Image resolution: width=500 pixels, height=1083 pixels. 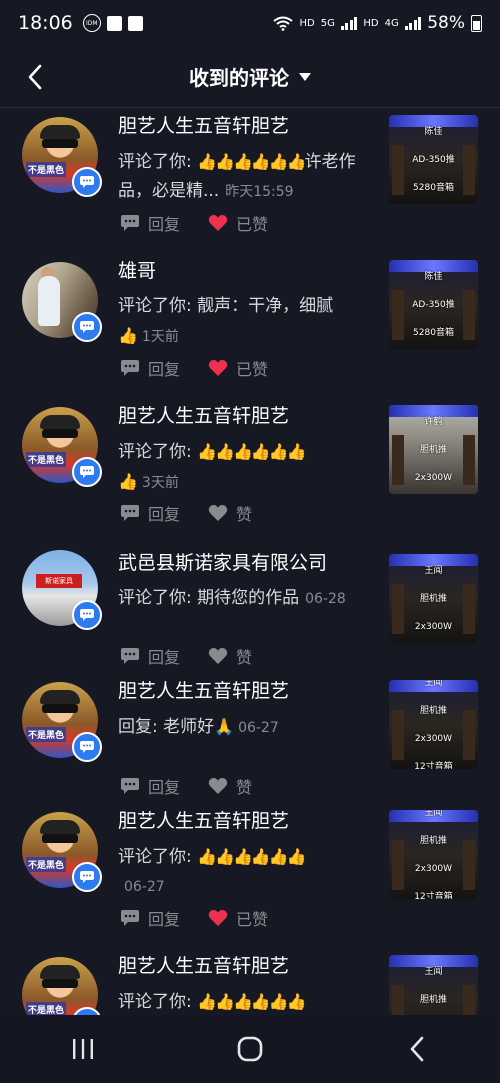 I want to click on comment-actions: 回复 赞, so click(x=186, y=786).